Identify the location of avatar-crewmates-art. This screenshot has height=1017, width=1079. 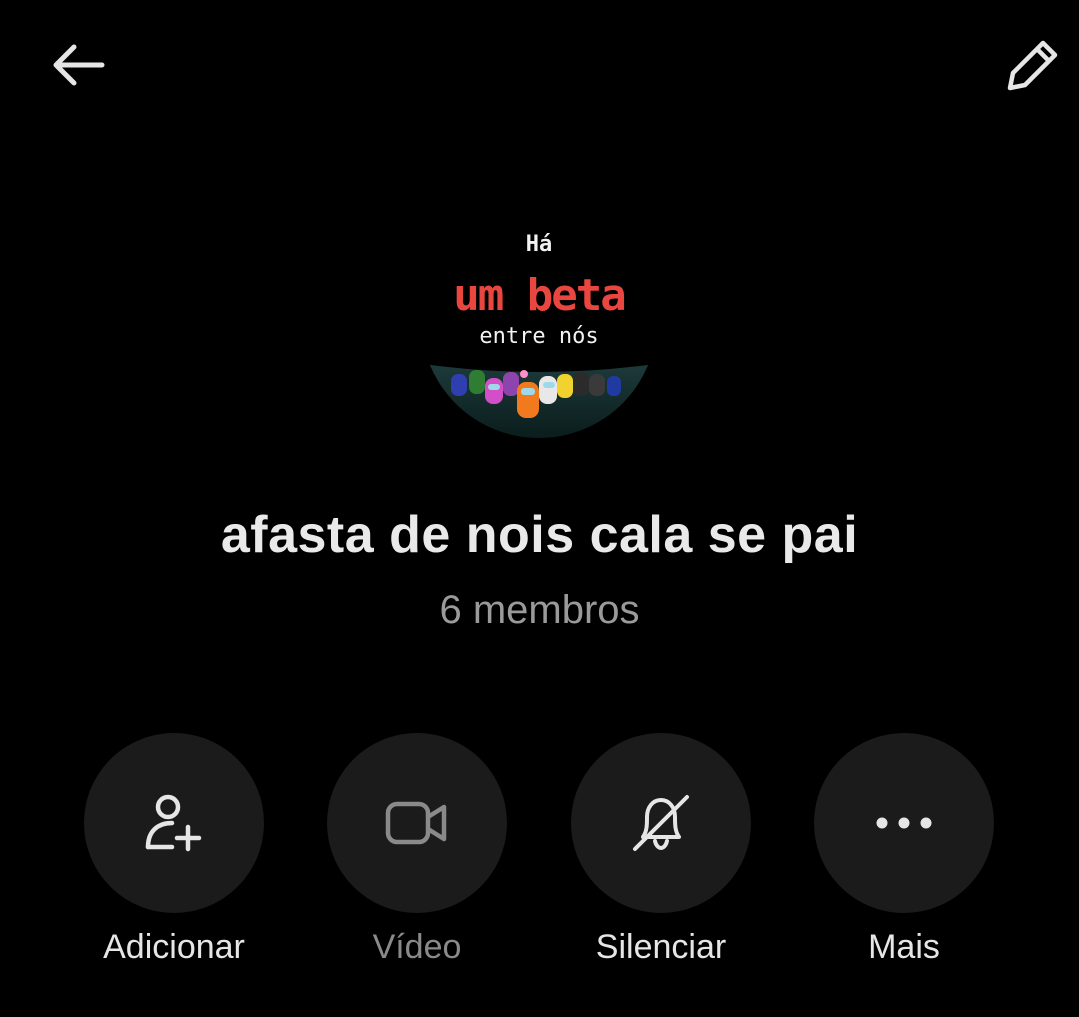
(539, 401).